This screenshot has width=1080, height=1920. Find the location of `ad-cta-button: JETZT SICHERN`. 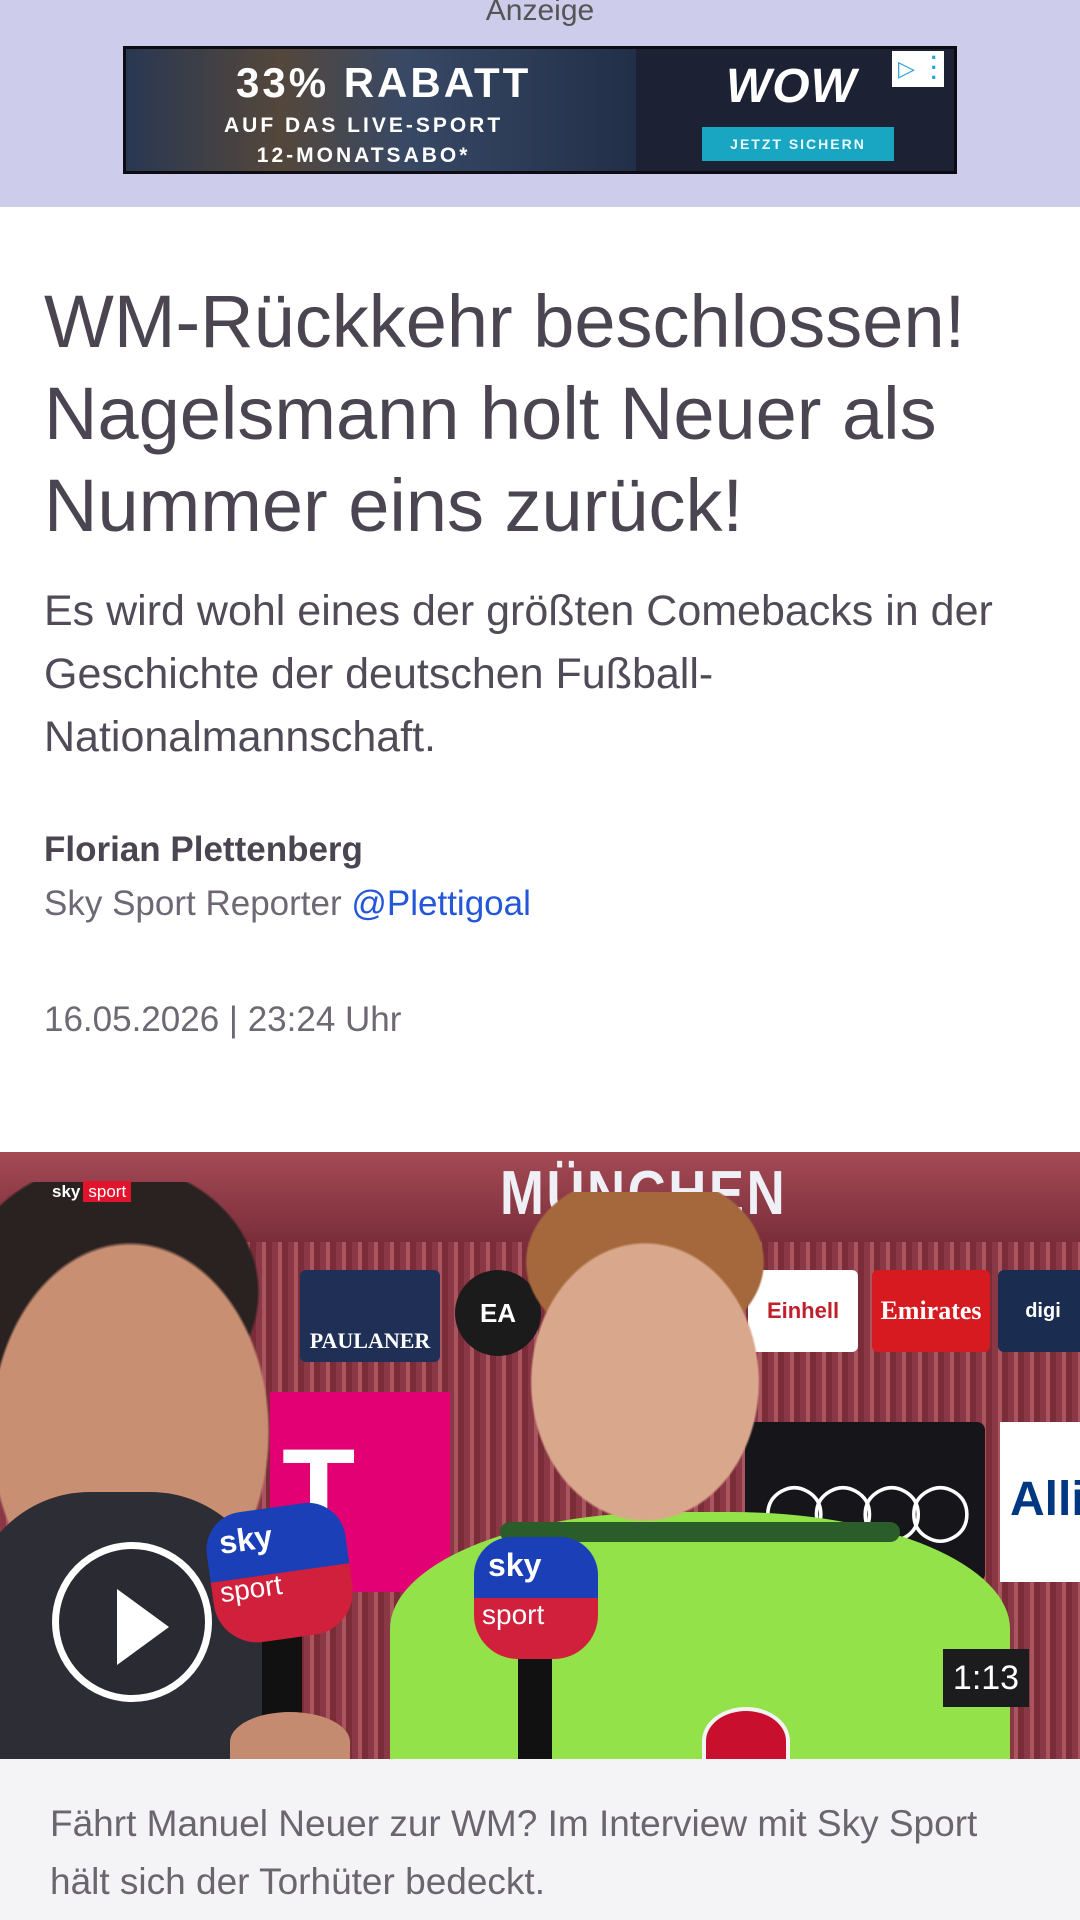

ad-cta-button: JETZT SICHERN is located at coordinates (798, 144).